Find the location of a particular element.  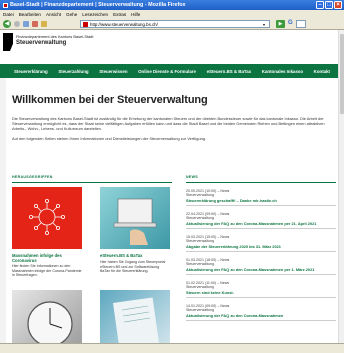

nav-steuerwissen: Steuerwissen is located at coordinates (113, 71).